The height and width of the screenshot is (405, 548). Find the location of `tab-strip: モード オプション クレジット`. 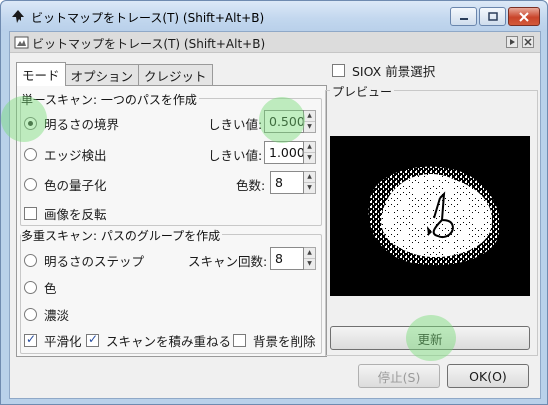

tab-strip: モード オプション クレジット is located at coordinates (114, 74).